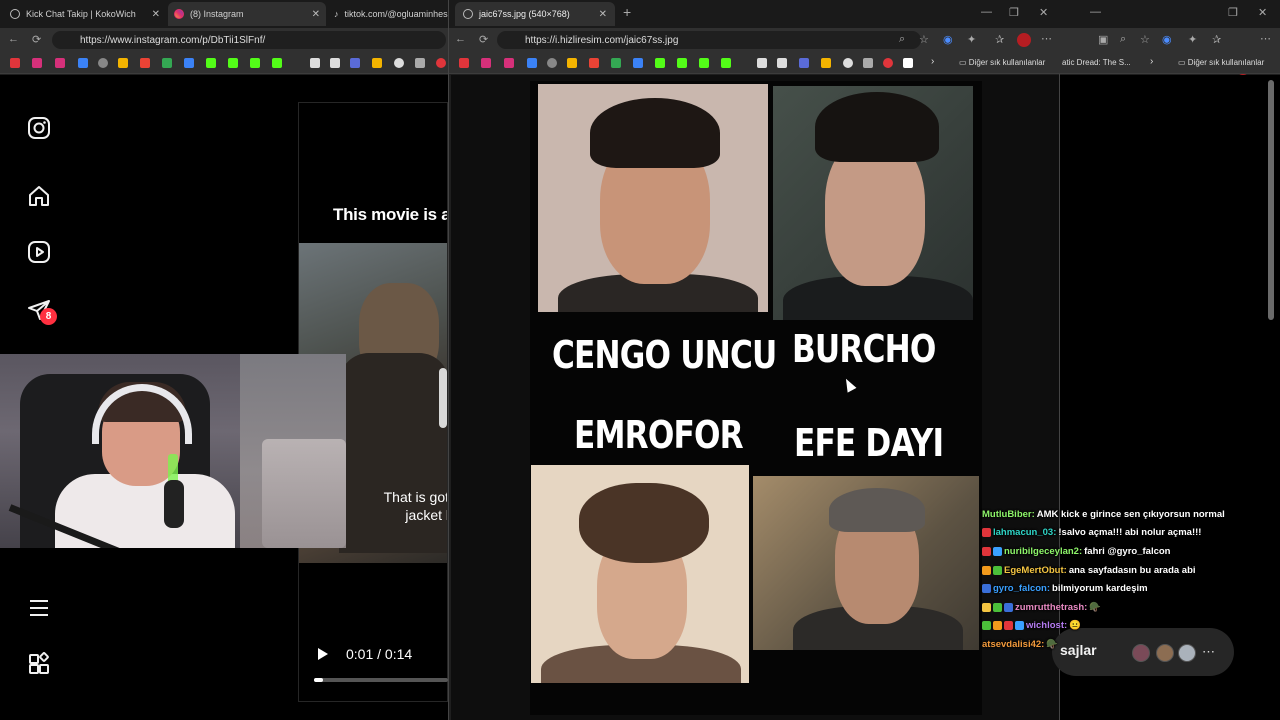  Describe the element at coordinates (249, 40) in the screenshot. I see `url-field: https://www.instagram.com/p/DbTii1SlFnf/` at that location.